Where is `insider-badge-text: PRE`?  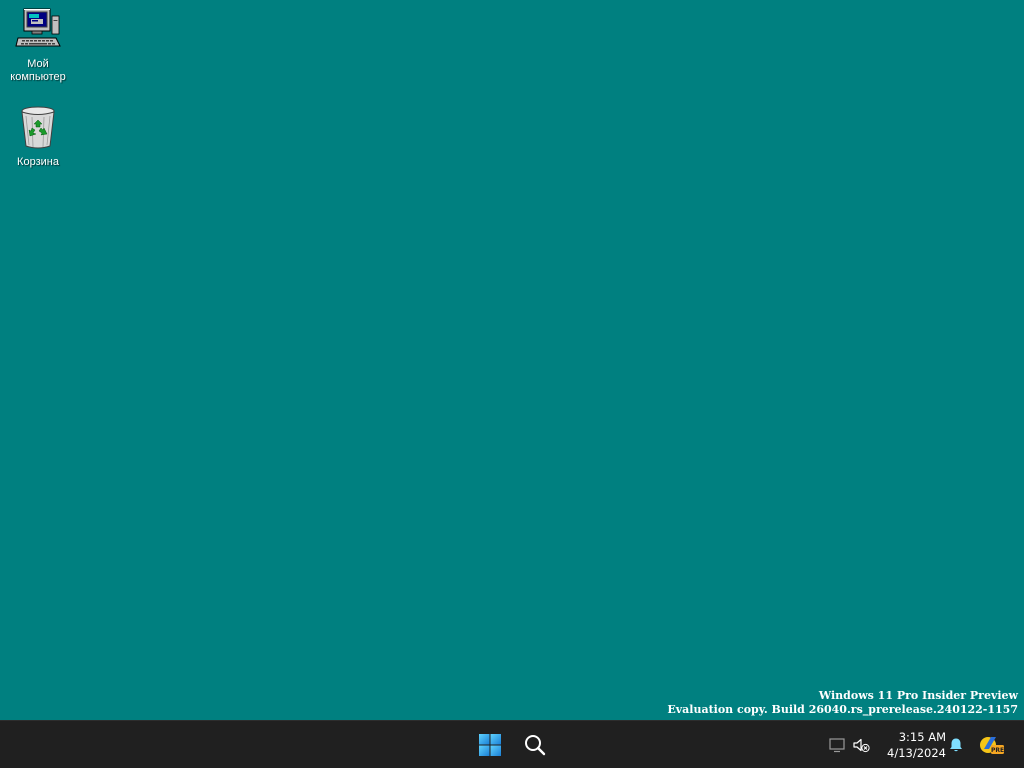
insider-badge-text: PRE is located at coordinates (997, 750).